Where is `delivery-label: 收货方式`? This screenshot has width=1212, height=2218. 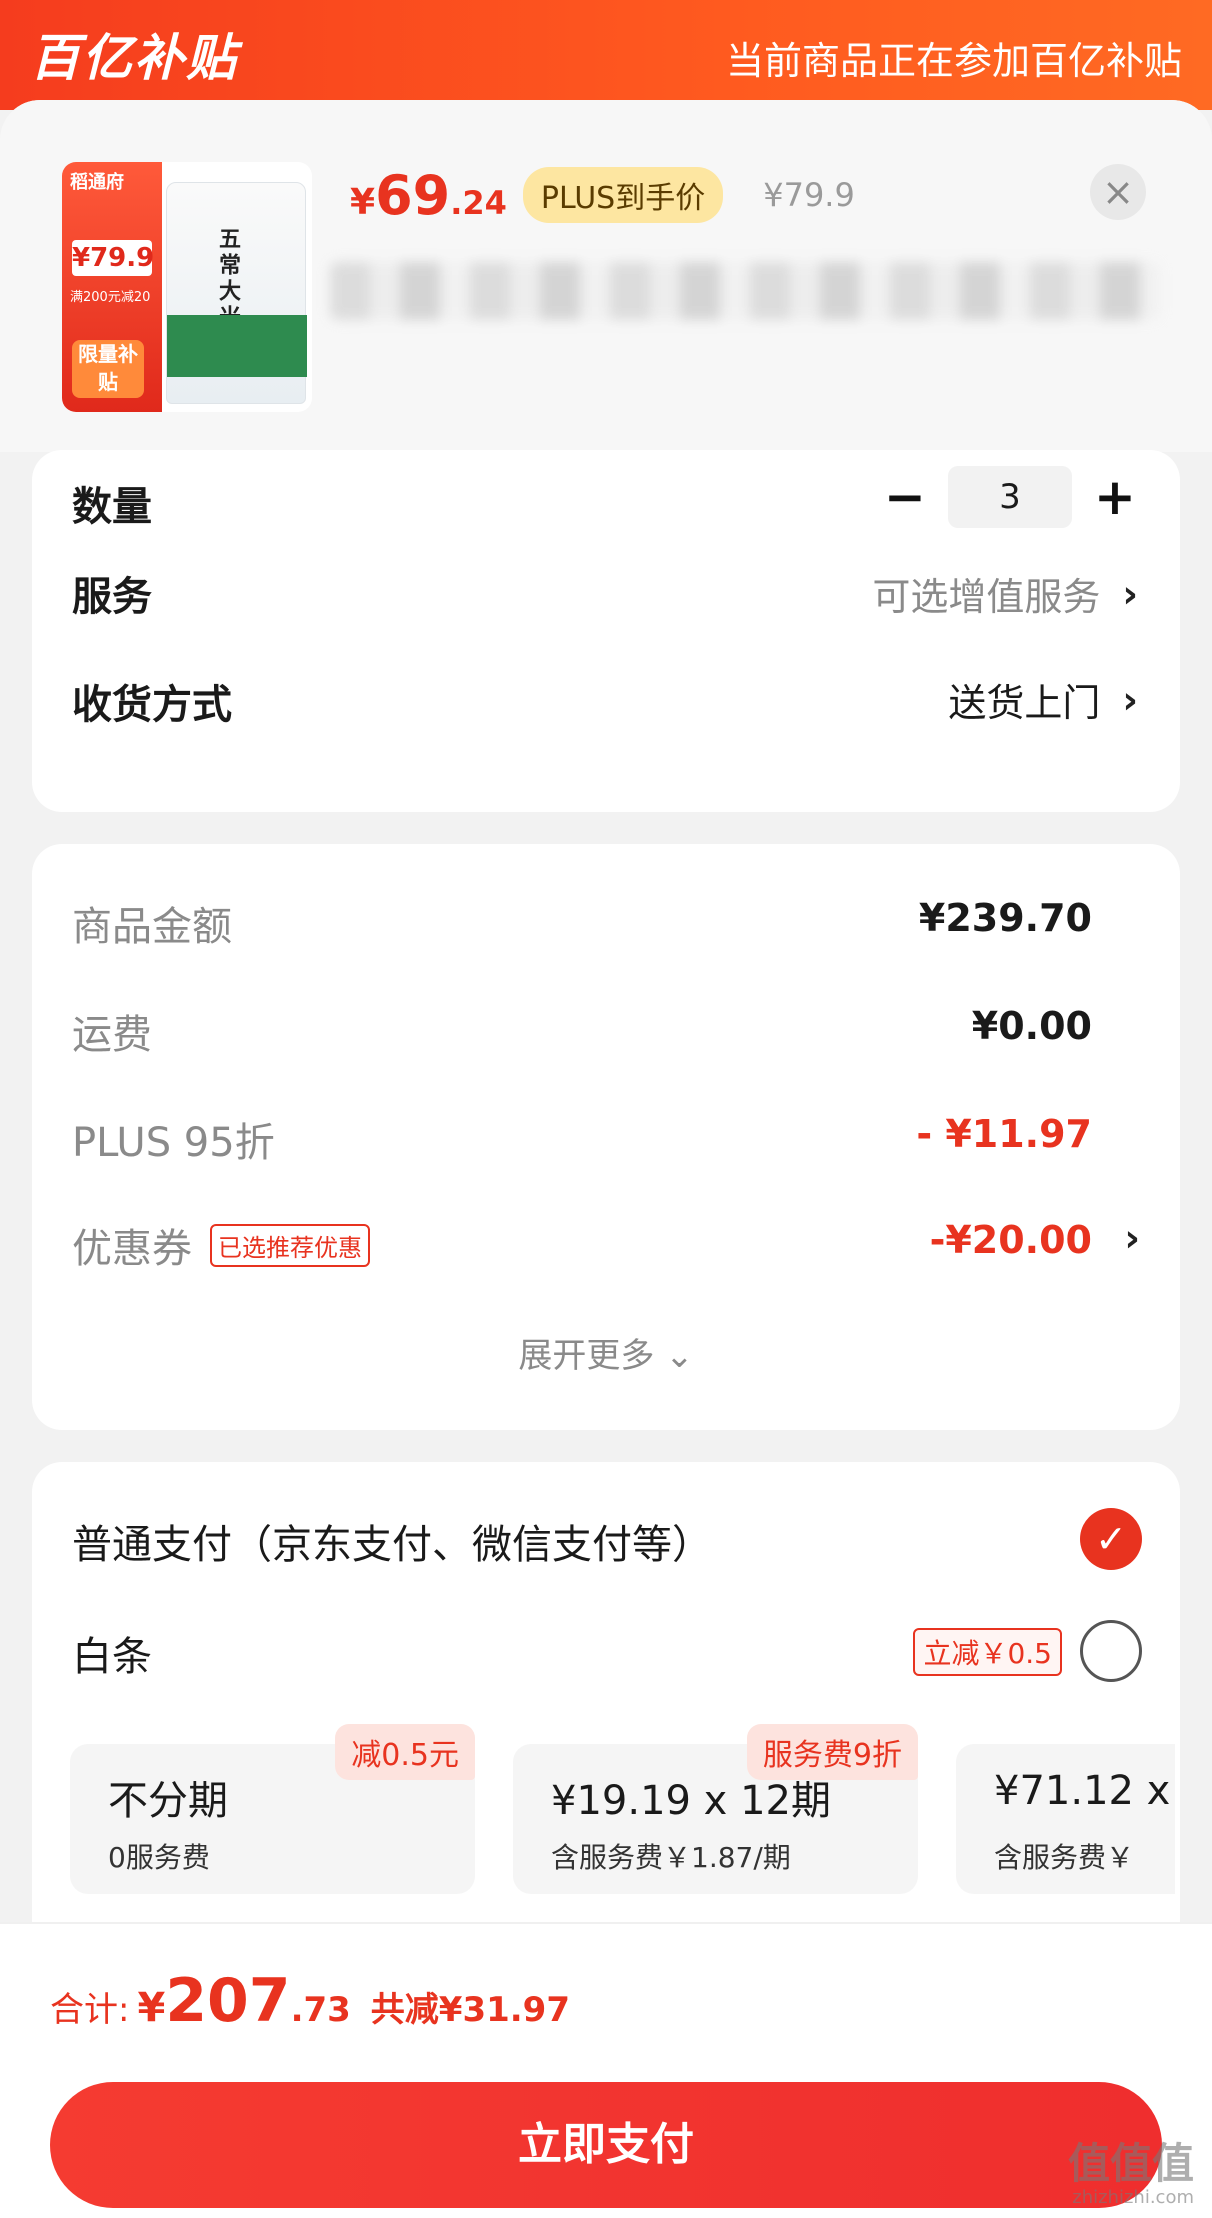
delivery-label: 收货方式 is located at coordinates (152, 705).